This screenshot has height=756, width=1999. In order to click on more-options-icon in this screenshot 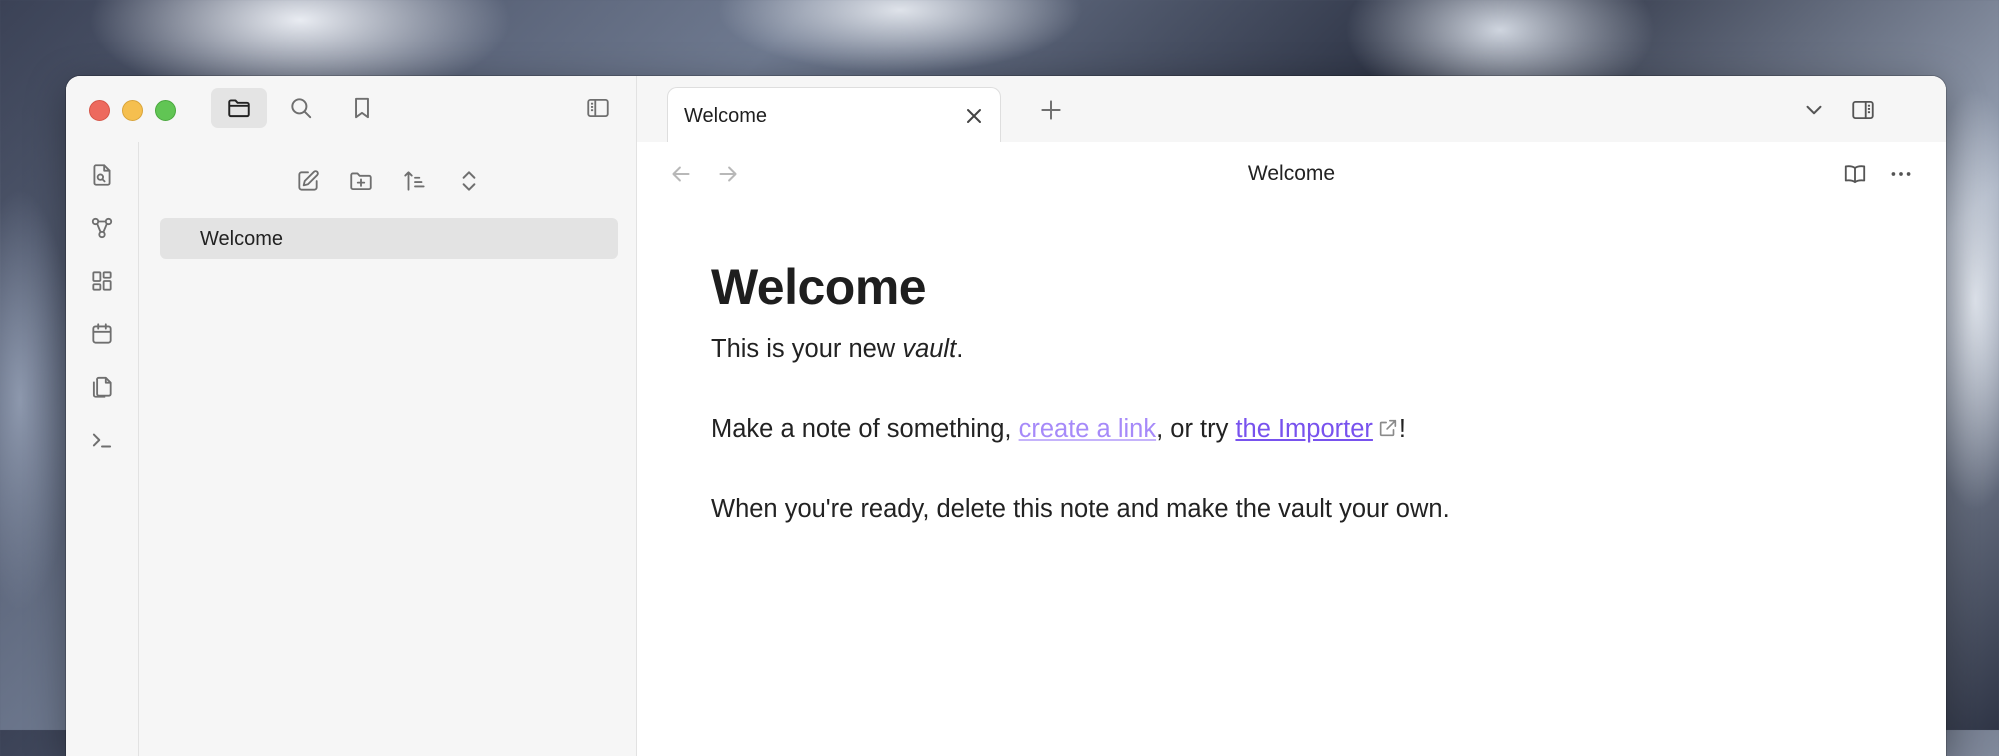, I will do `click(1901, 174)`.